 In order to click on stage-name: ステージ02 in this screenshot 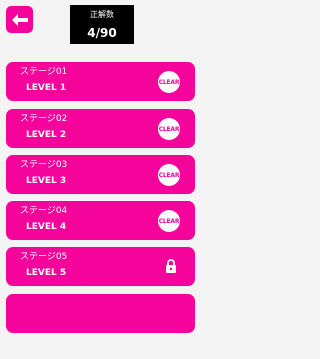, I will do `click(44, 119)`.